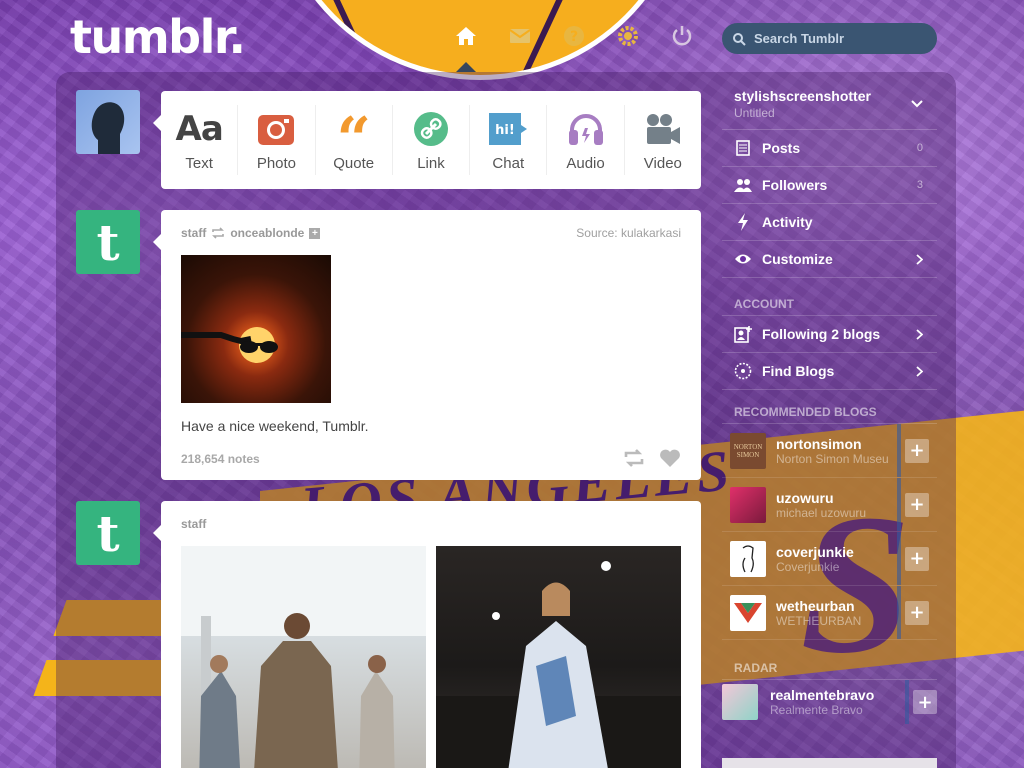 This screenshot has height=768, width=1024. I want to click on sidebar-item-find-blogs: Find Blogs, so click(829, 371).